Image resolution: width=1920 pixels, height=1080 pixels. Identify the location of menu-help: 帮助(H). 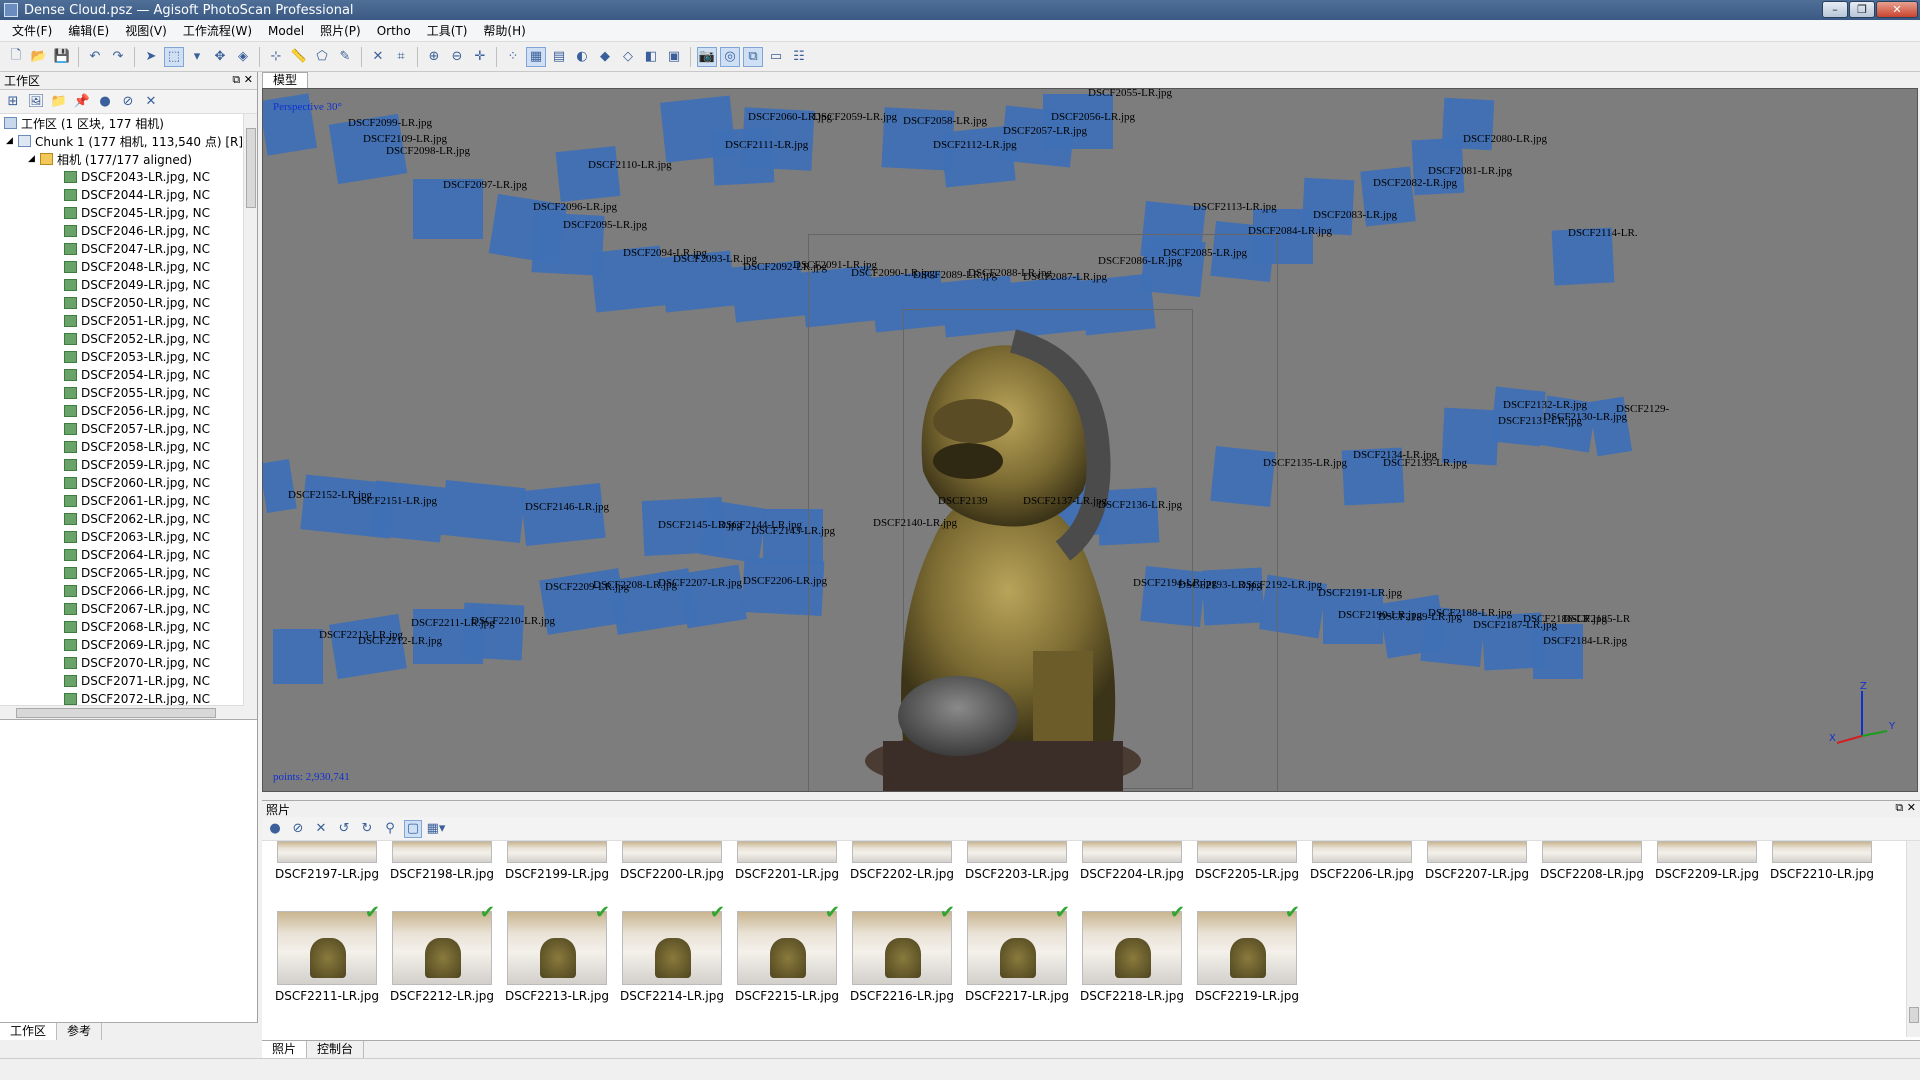
(504, 30).